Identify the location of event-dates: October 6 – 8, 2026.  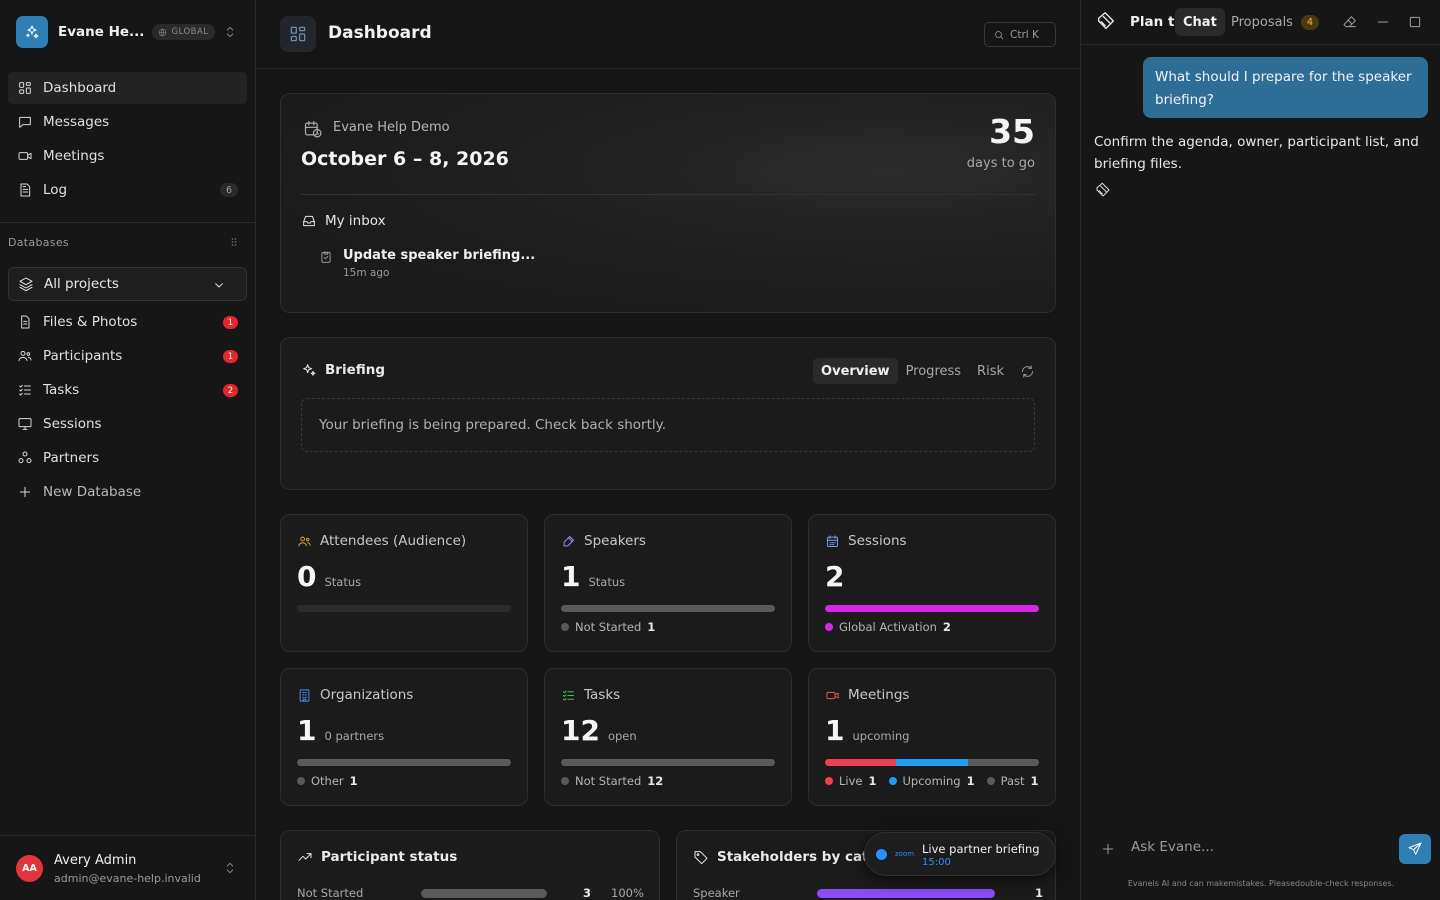
(405, 159).